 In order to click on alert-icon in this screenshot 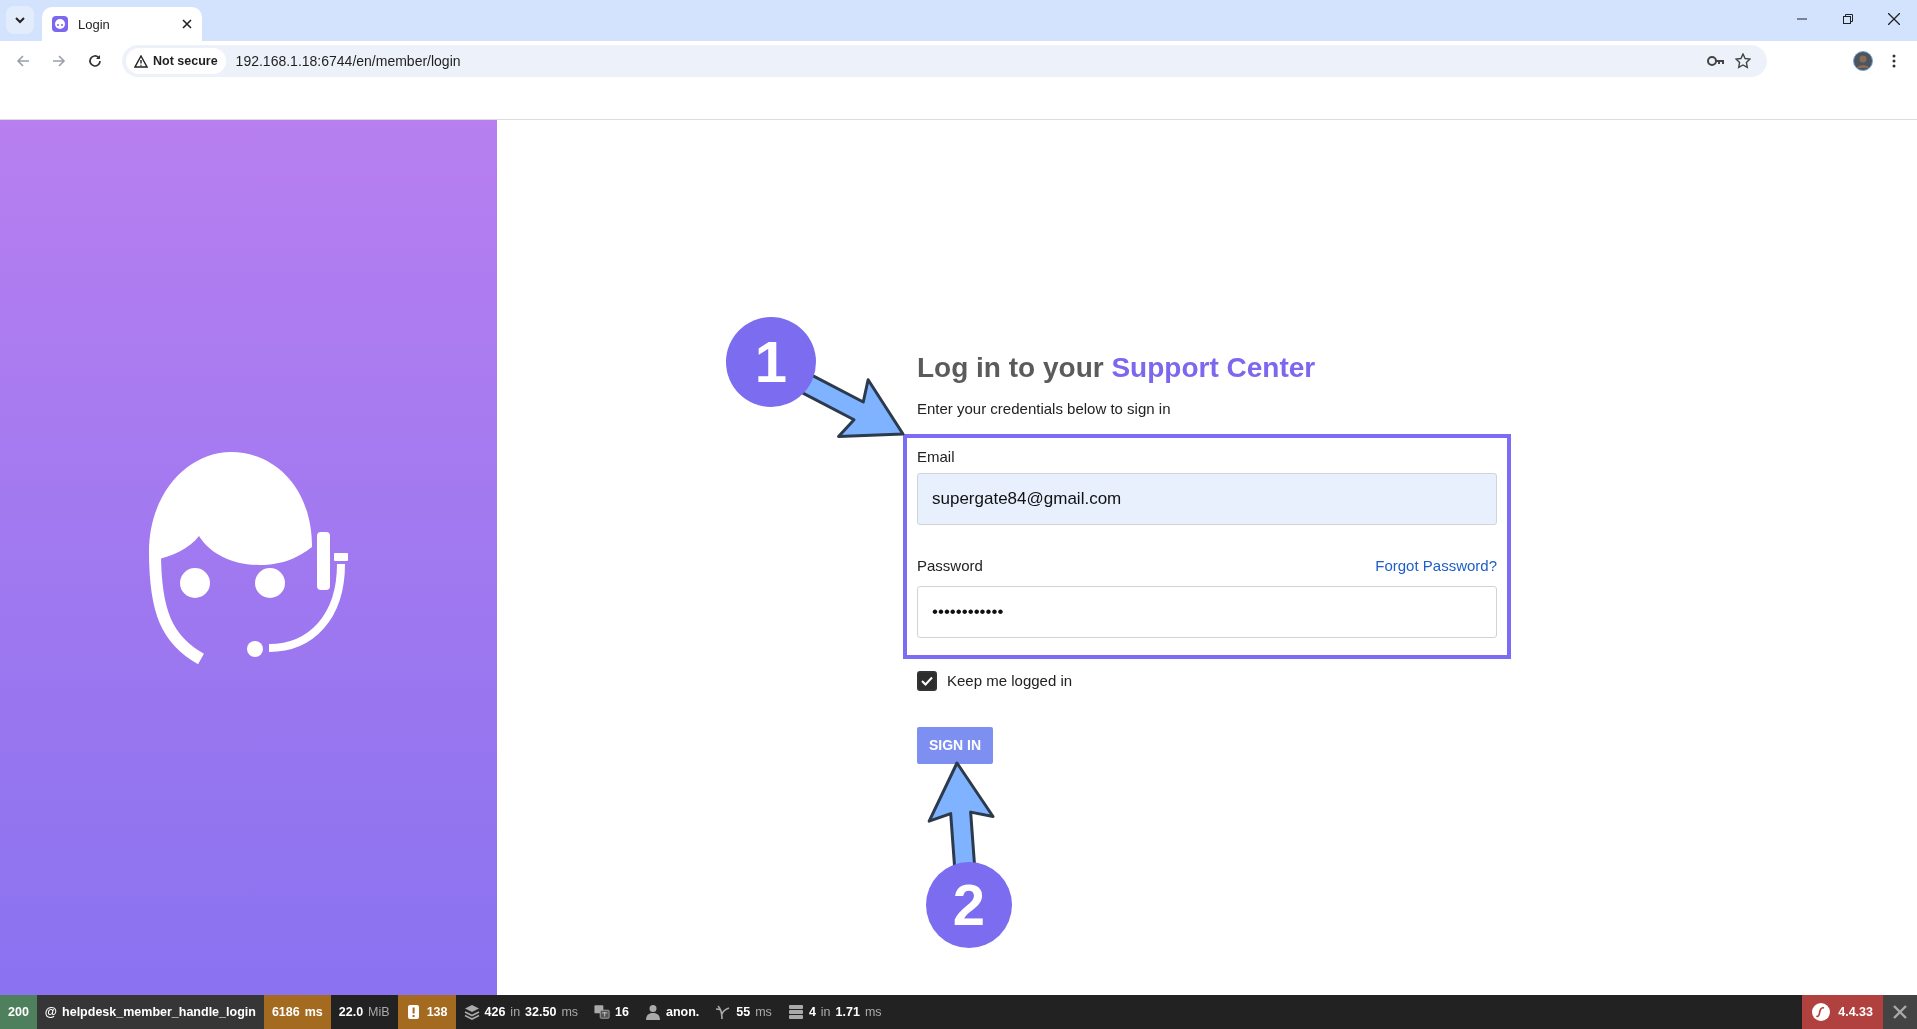, I will do `click(413, 1012)`.